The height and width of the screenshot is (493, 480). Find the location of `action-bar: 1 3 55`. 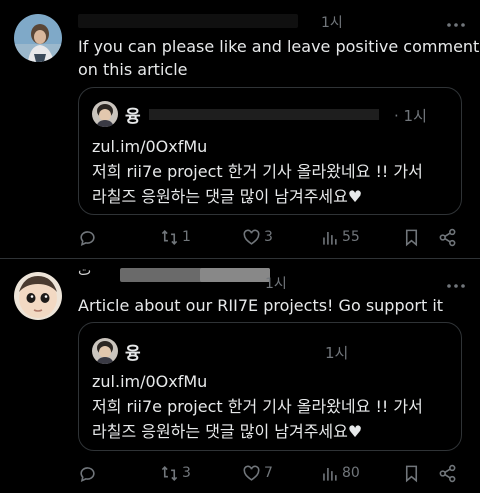

action-bar: 1 3 55 is located at coordinates (273, 237).